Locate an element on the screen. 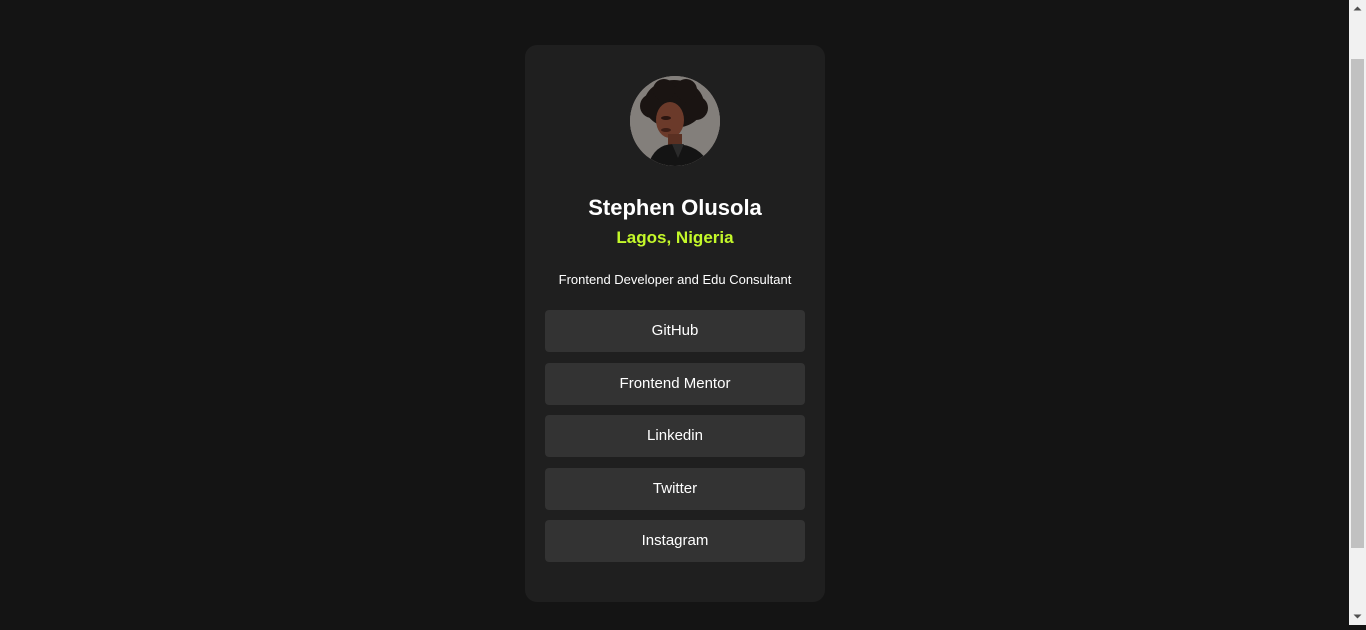 The height and width of the screenshot is (630, 1366). linkedin-link-button: Linkedin is located at coordinates (675, 436).